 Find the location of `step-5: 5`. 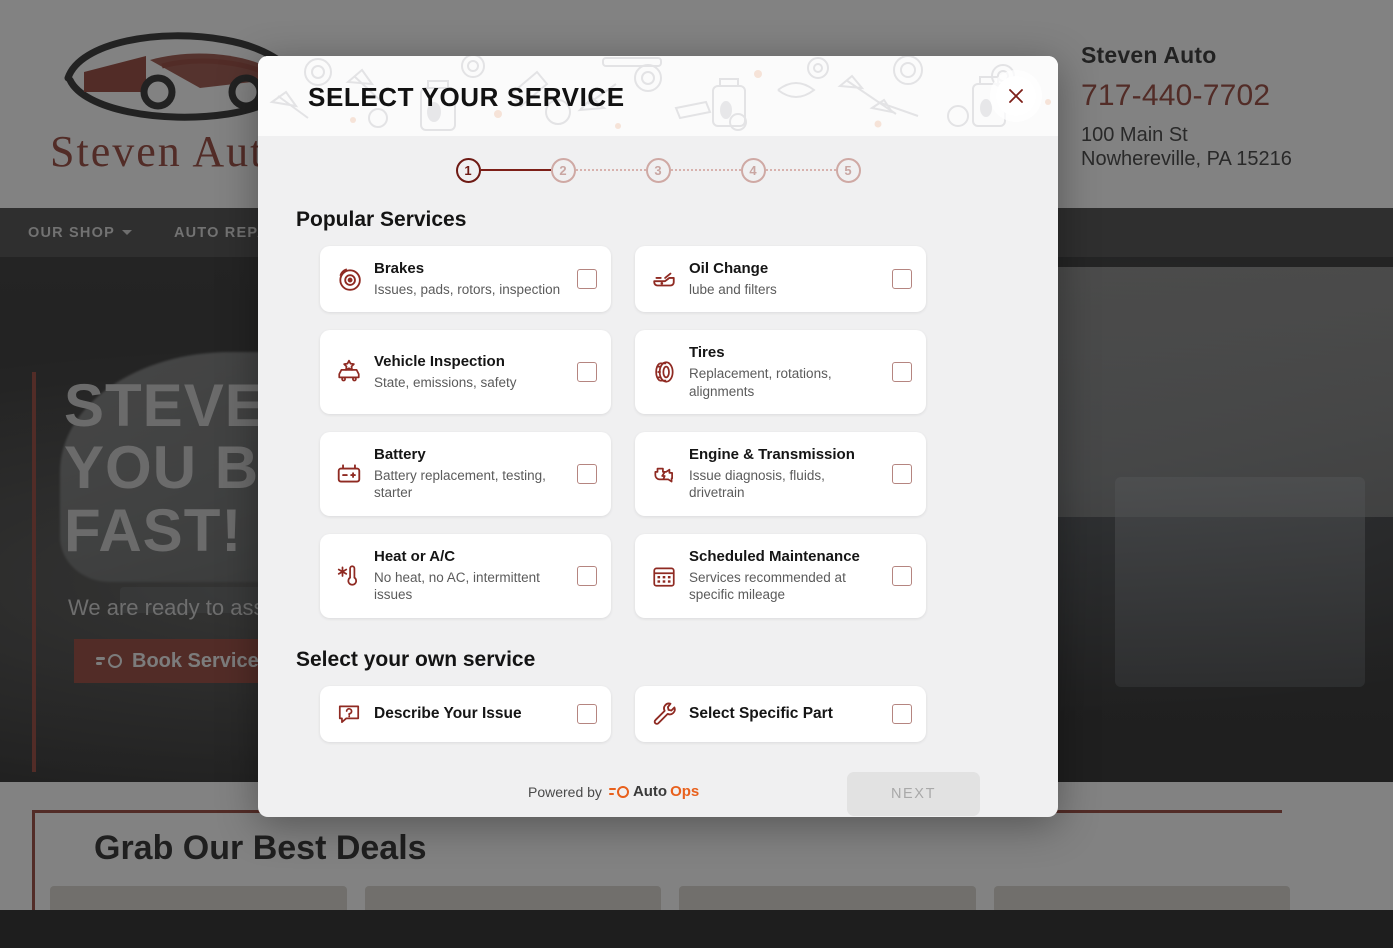

step-5: 5 is located at coordinates (848, 170).